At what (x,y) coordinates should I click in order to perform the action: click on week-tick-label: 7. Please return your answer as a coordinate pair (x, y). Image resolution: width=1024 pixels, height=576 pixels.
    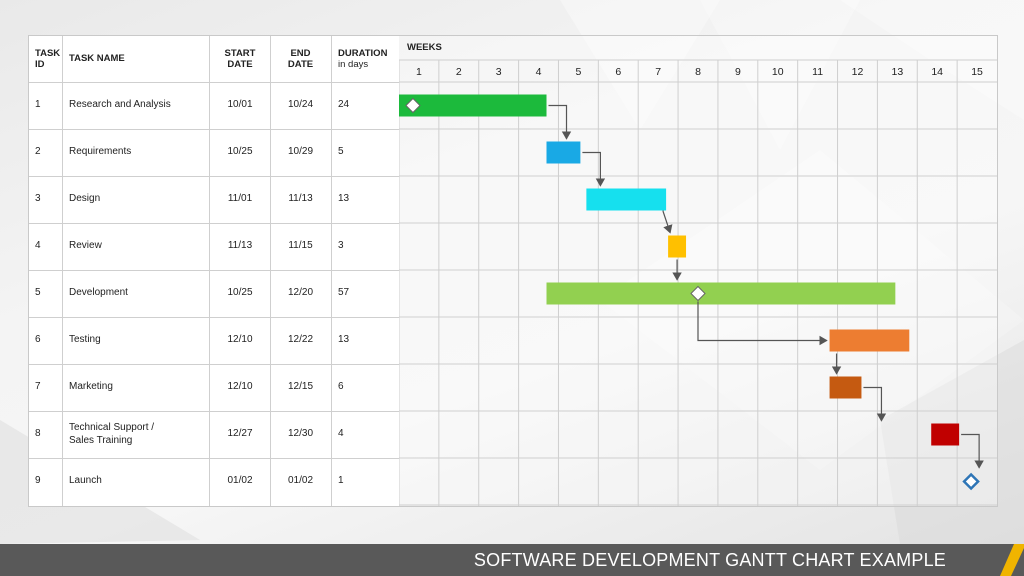
    Looking at the image, I should click on (658, 72).